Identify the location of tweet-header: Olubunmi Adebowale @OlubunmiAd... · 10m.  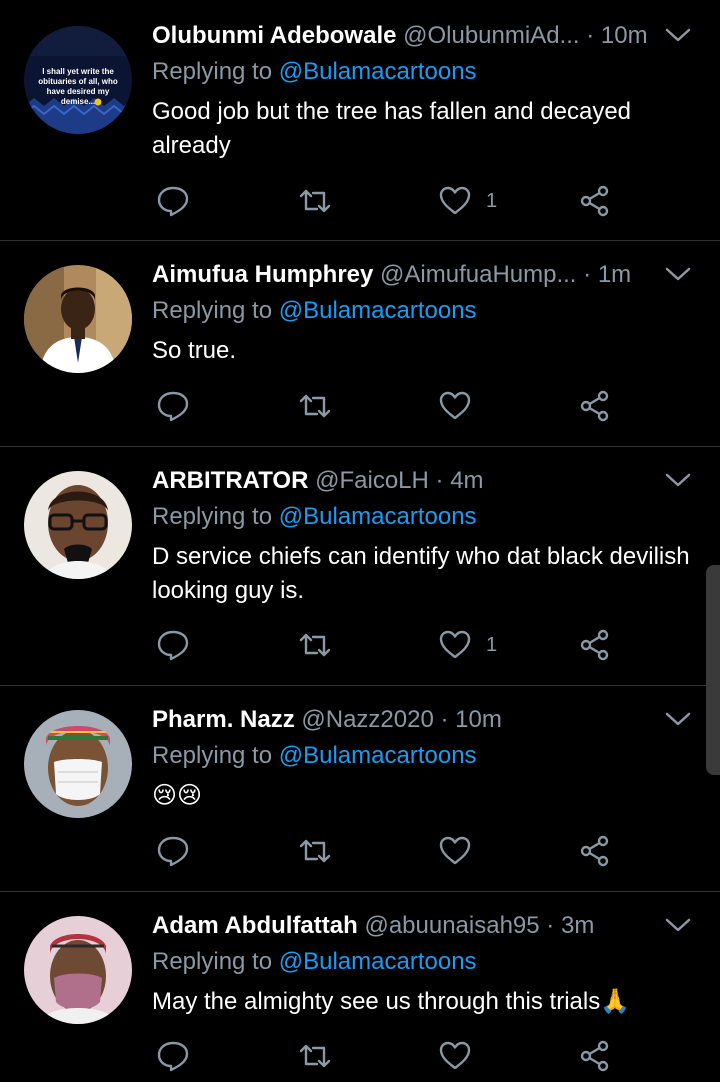
(436, 36).